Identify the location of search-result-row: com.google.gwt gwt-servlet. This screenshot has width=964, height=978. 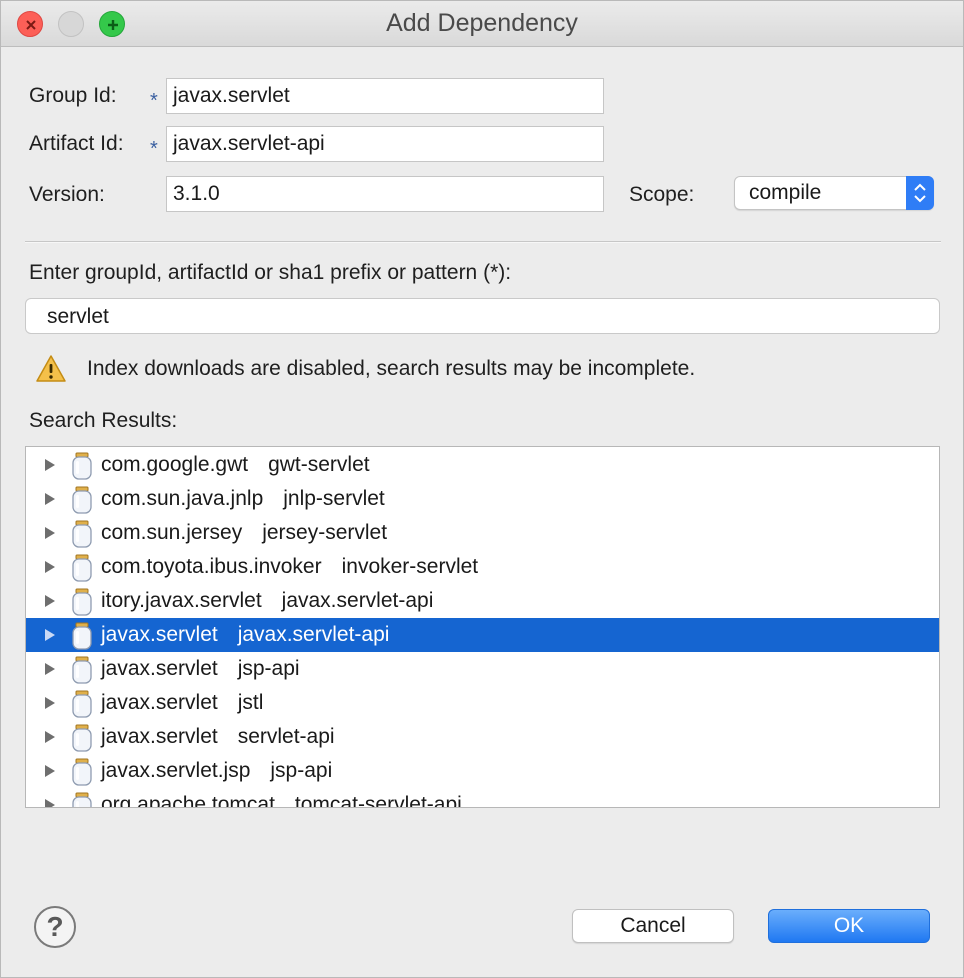
(482, 465).